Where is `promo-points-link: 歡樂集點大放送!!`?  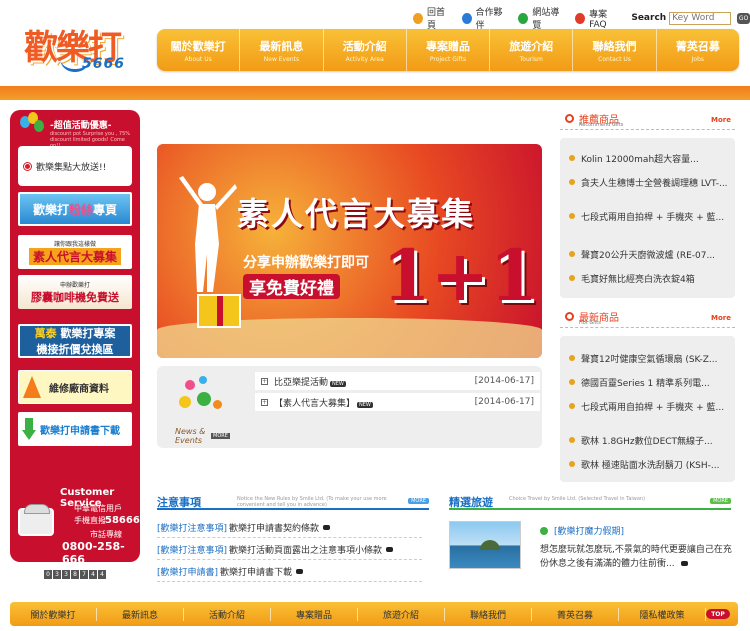
promo-points-link: 歡樂集點大放送!! is located at coordinates (75, 166).